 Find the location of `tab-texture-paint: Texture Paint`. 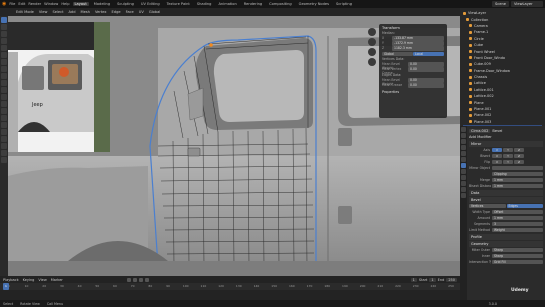

tab-texture-paint: Texture Paint is located at coordinates (178, 4).